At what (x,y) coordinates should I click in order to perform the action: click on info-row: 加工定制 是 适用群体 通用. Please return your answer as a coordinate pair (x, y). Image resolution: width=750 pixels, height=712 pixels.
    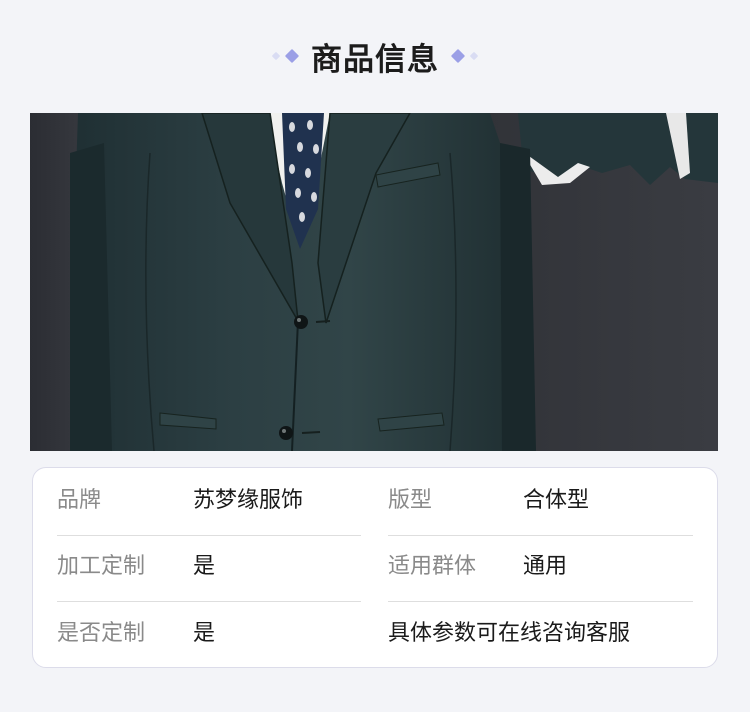
    Looking at the image, I should click on (376, 567).